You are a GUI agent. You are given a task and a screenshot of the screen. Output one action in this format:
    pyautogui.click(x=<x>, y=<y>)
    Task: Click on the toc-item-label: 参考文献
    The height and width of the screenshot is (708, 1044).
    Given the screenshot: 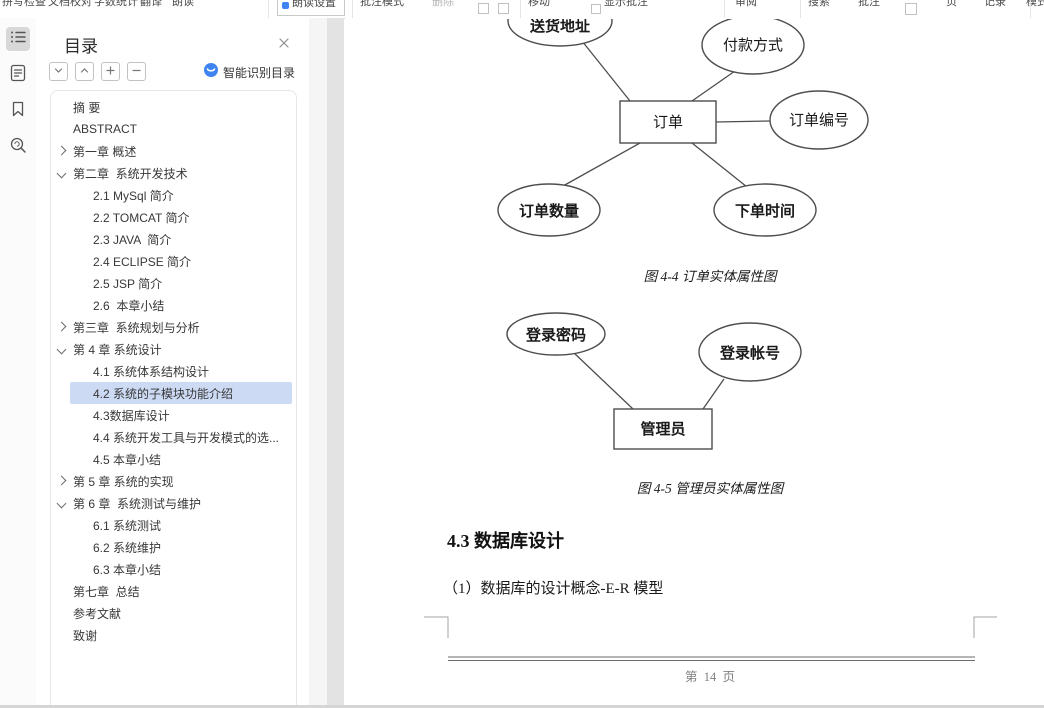 What is the action you would take?
    pyautogui.click(x=97, y=613)
    